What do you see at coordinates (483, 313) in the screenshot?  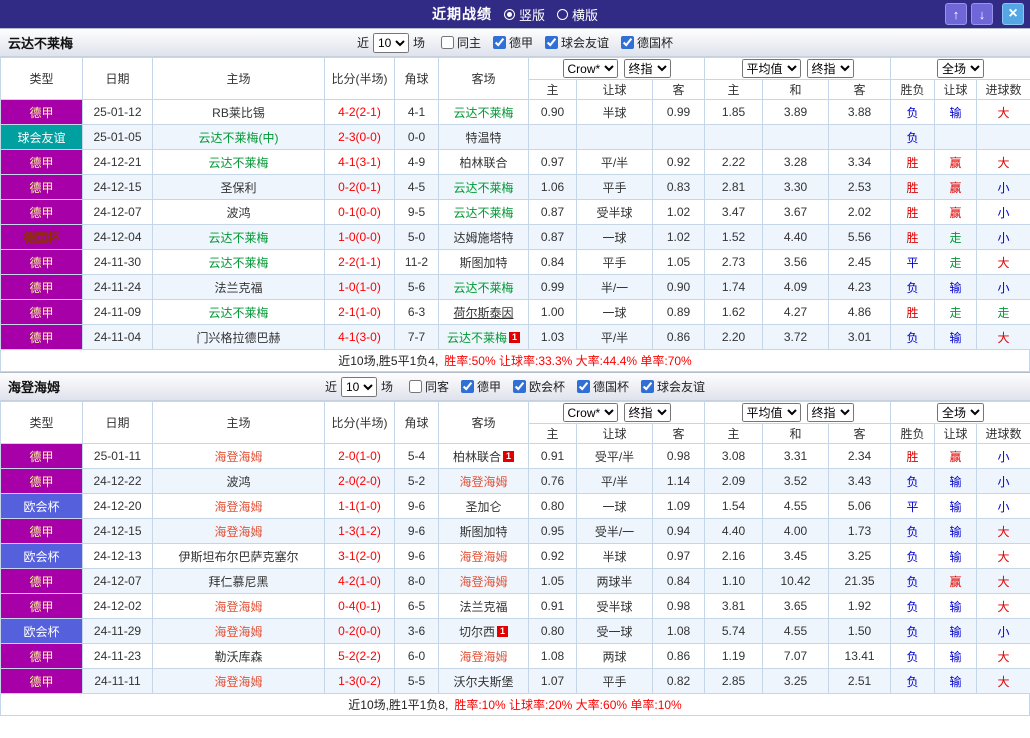 I see `away-team-link: 荷尔斯泰因` at bounding box center [483, 313].